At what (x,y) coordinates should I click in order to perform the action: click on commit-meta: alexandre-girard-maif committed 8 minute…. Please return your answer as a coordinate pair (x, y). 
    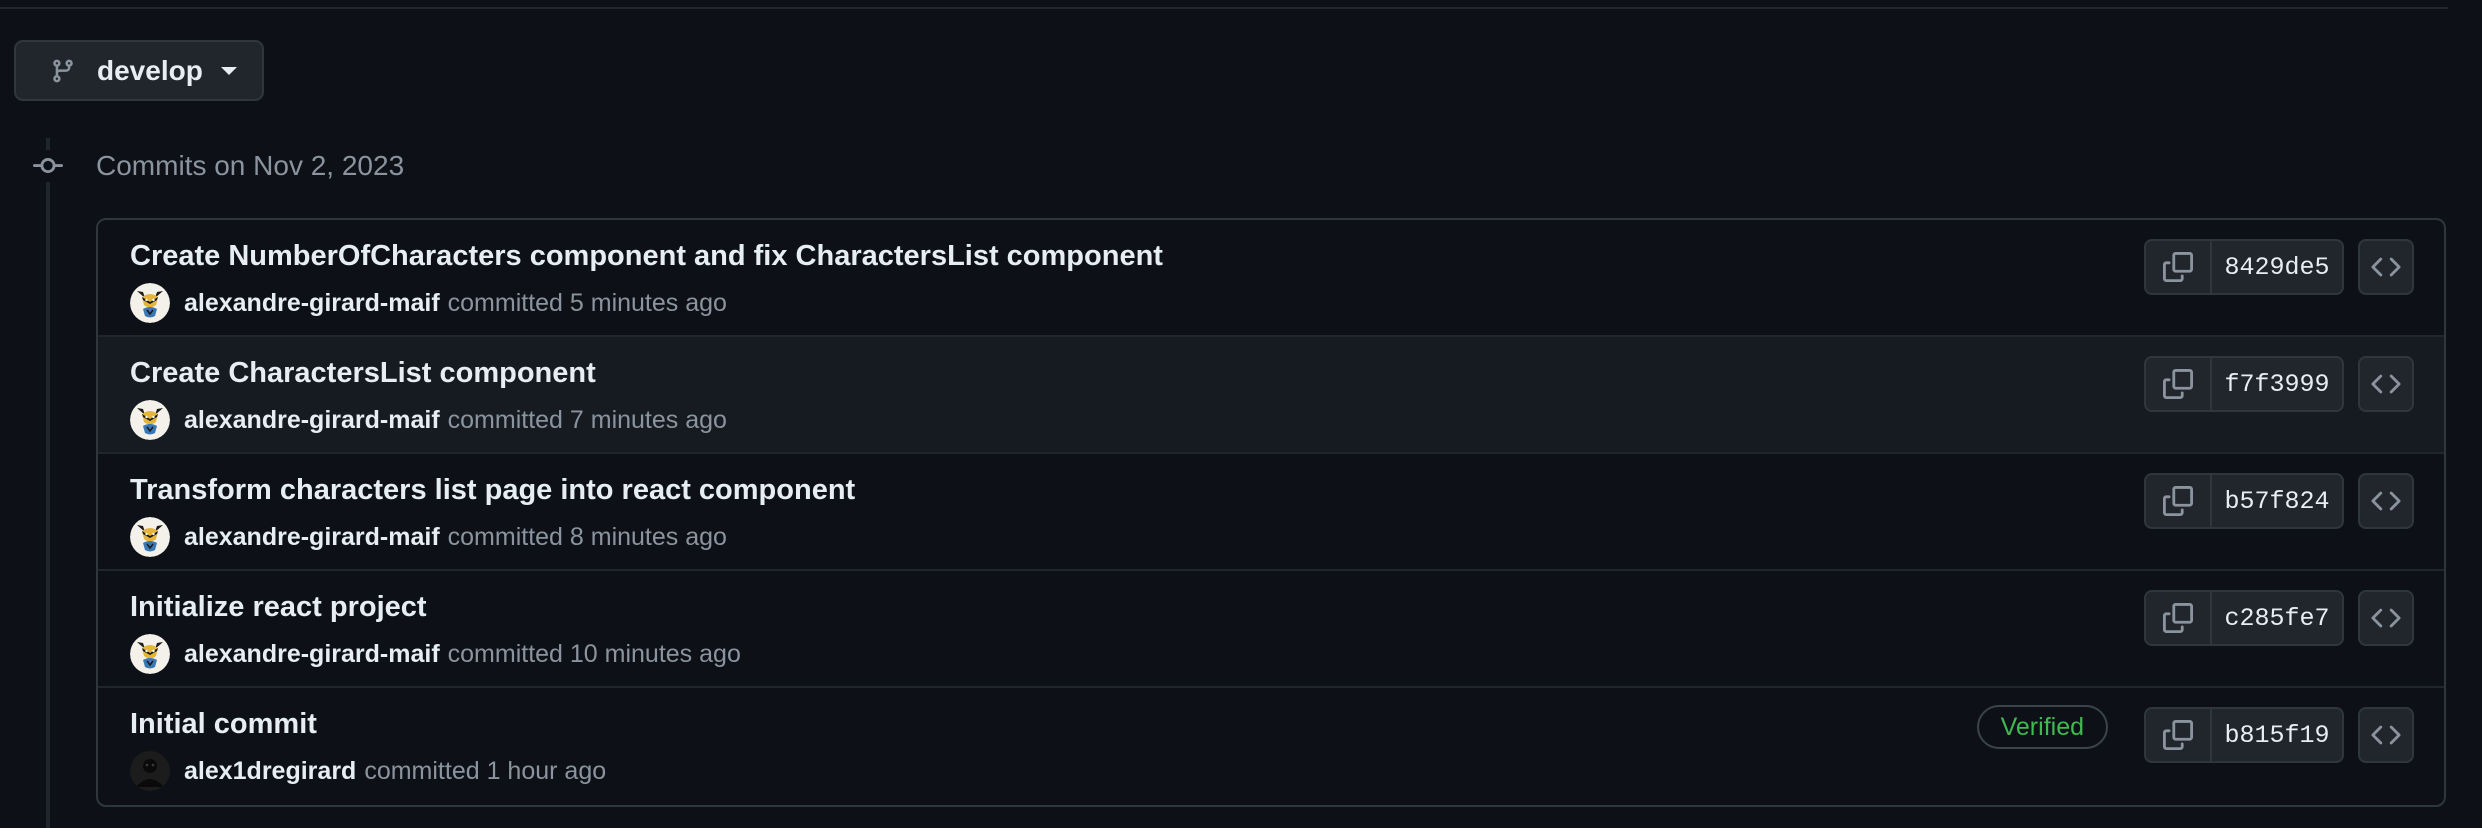
    Looking at the image, I should click on (428, 537).